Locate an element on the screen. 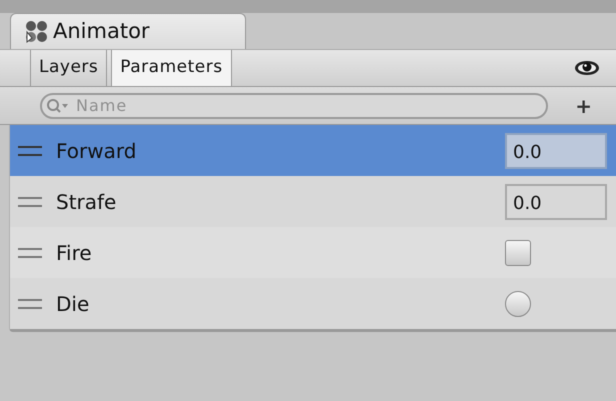 This screenshot has height=401, width=616. search-field: Name is located at coordinates (294, 105).